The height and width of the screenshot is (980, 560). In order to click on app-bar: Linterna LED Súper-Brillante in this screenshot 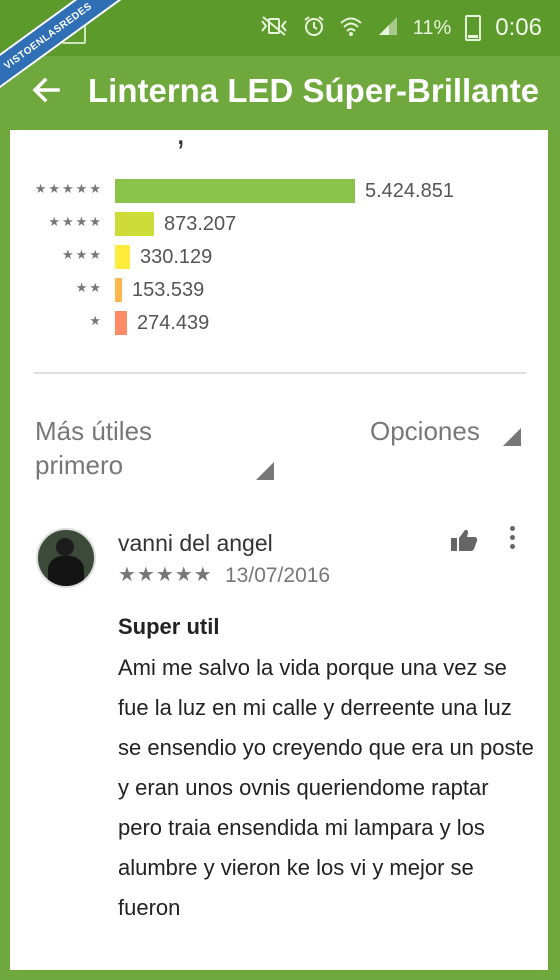, I will do `click(280, 93)`.